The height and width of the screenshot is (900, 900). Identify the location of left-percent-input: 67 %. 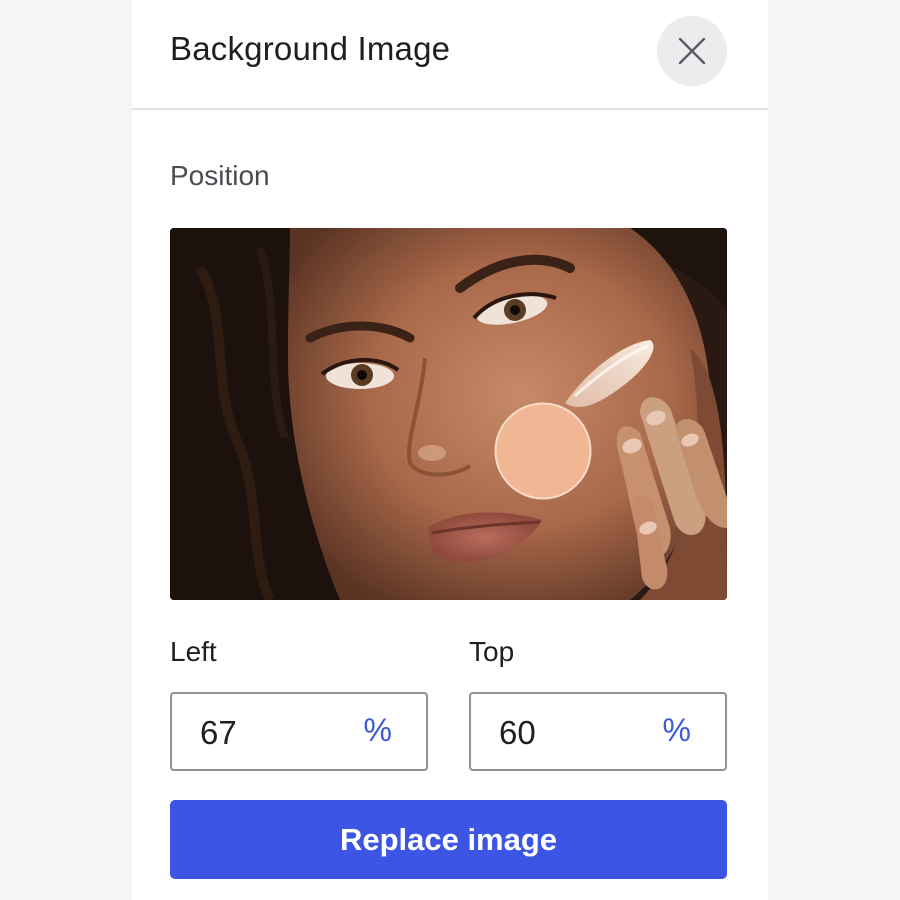
(299, 731).